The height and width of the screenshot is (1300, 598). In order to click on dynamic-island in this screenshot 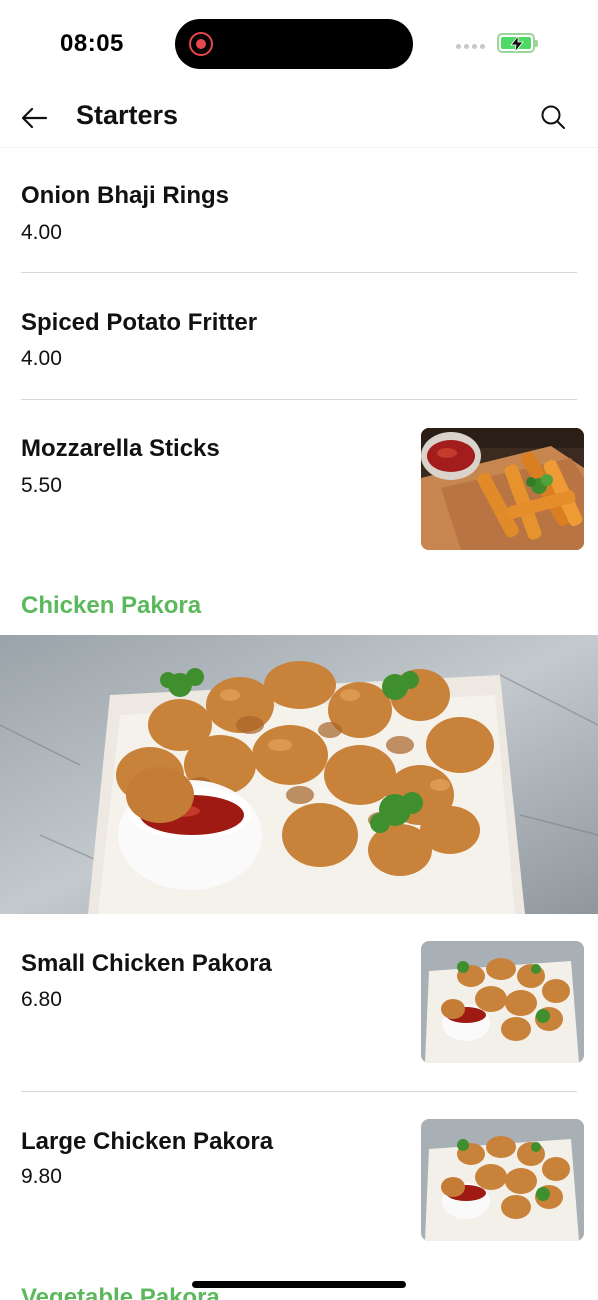, I will do `click(294, 44)`.